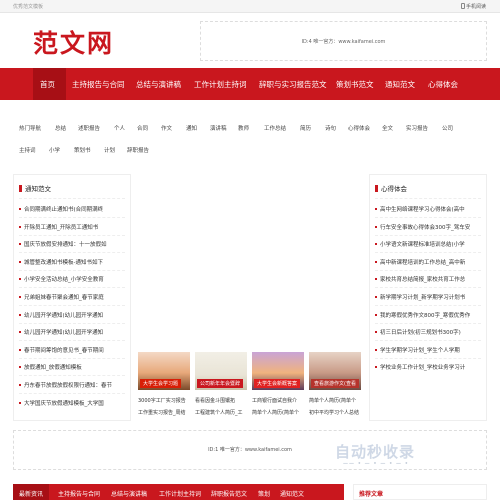 This screenshot has width=500, height=500. Describe the element at coordinates (429, 367) in the screenshot. I see `experience-list-item: 学校业务工作计划_学校业务学习计` at that location.